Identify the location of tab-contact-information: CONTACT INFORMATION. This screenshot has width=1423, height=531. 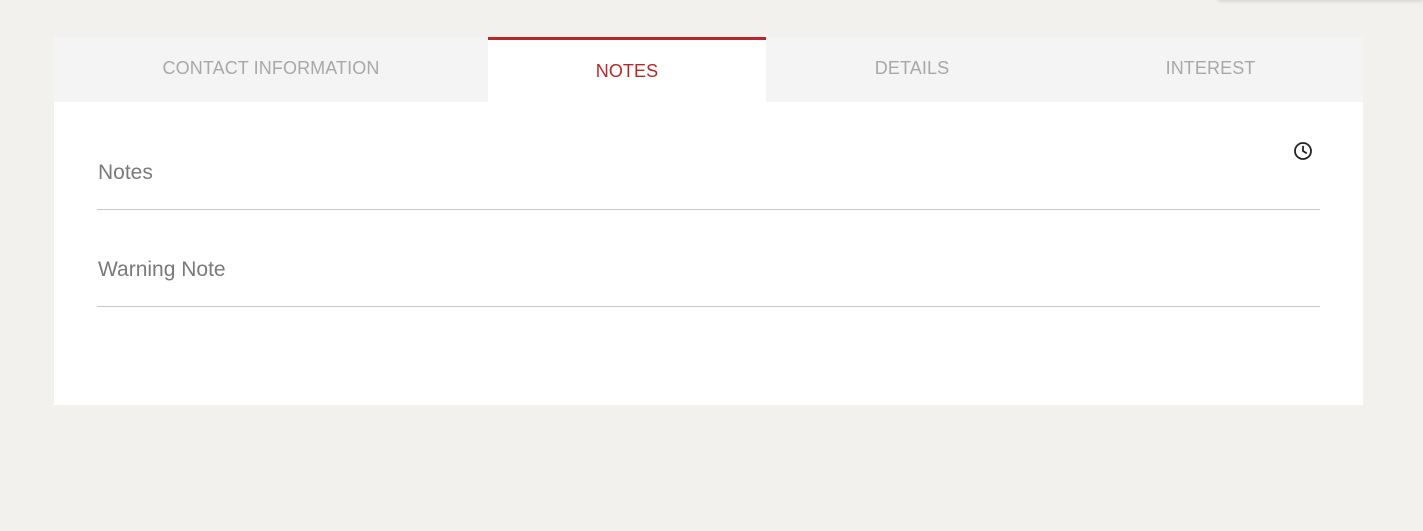
(271, 69).